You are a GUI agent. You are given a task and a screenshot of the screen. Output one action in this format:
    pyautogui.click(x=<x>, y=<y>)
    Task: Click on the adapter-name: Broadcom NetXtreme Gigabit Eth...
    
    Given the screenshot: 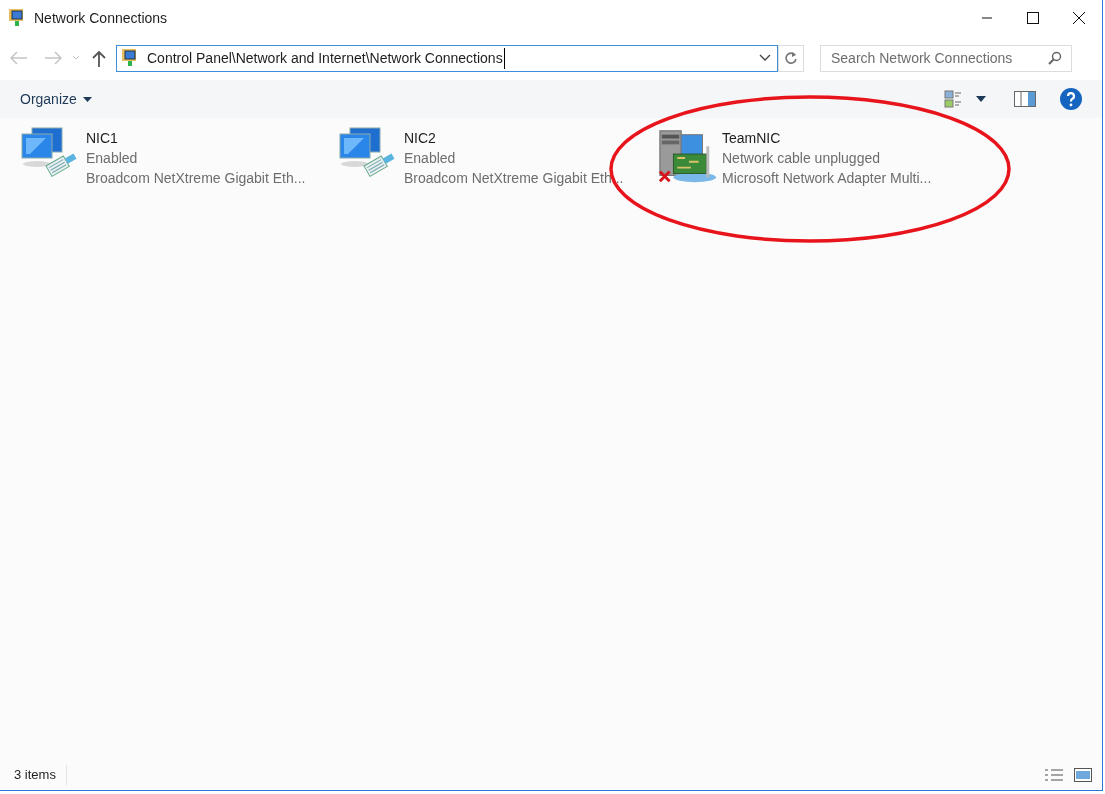 What is the action you would take?
    pyautogui.click(x=196, y=178)
    